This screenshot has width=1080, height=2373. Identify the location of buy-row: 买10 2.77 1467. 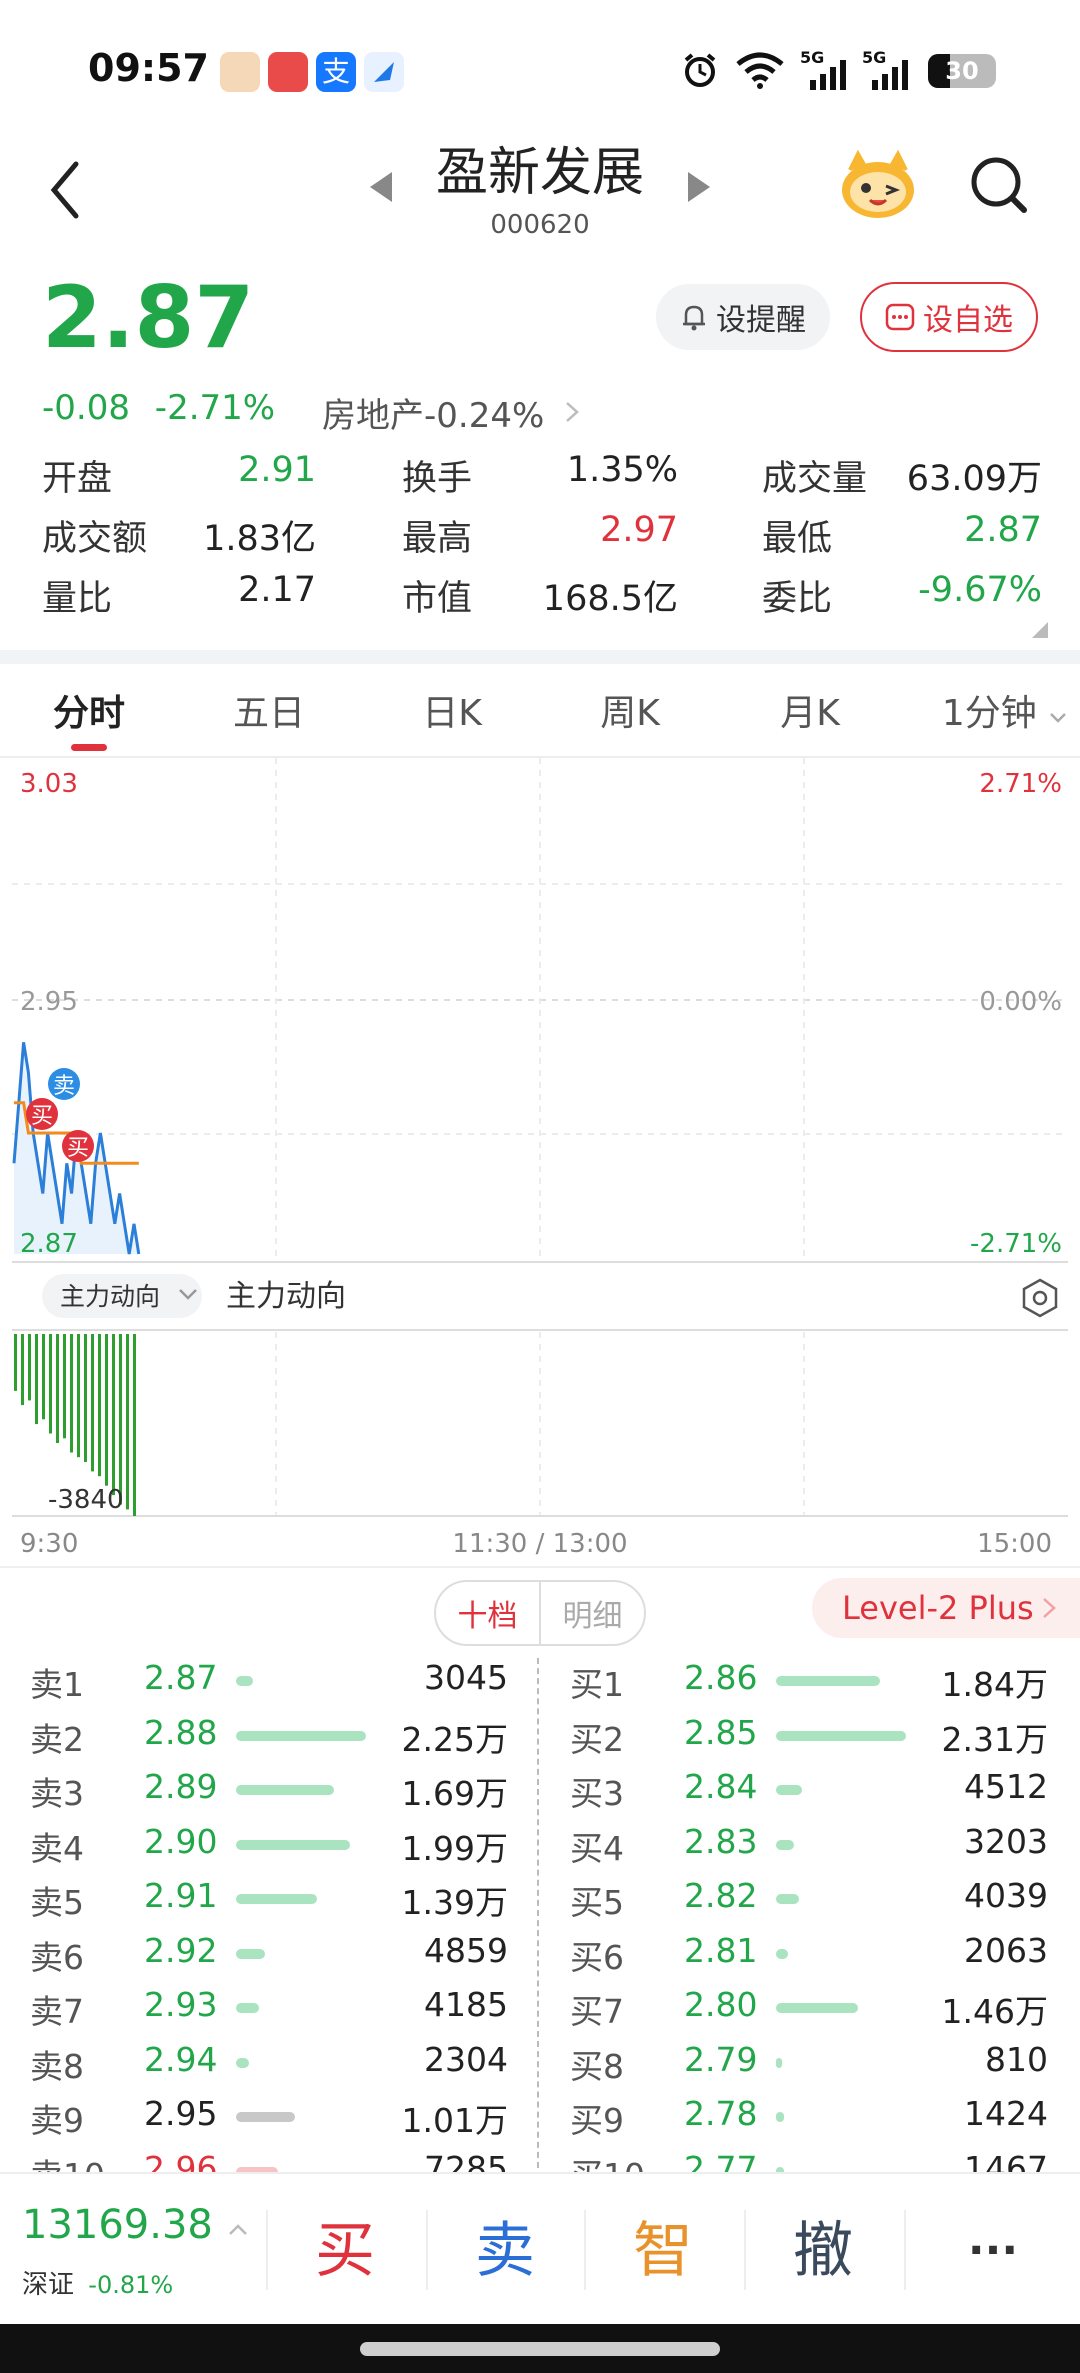
(809, 2157).